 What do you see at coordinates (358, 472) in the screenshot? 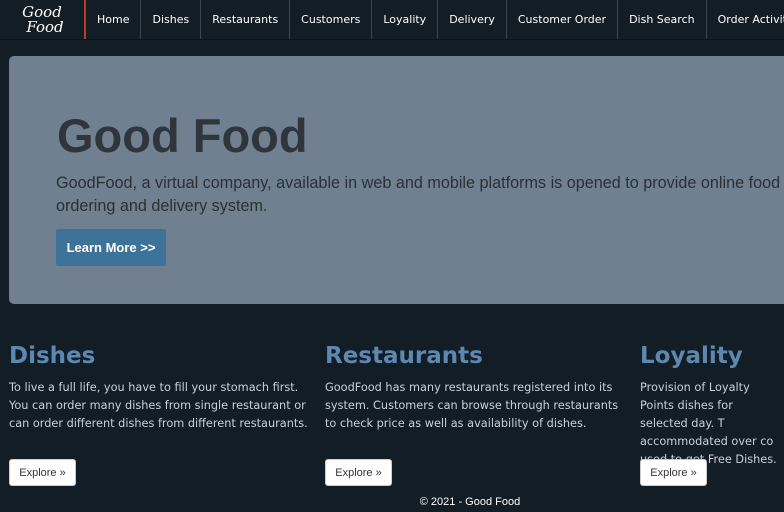
I see `explore-restaurants-button: Explore »` at bounding box center [358, 472].